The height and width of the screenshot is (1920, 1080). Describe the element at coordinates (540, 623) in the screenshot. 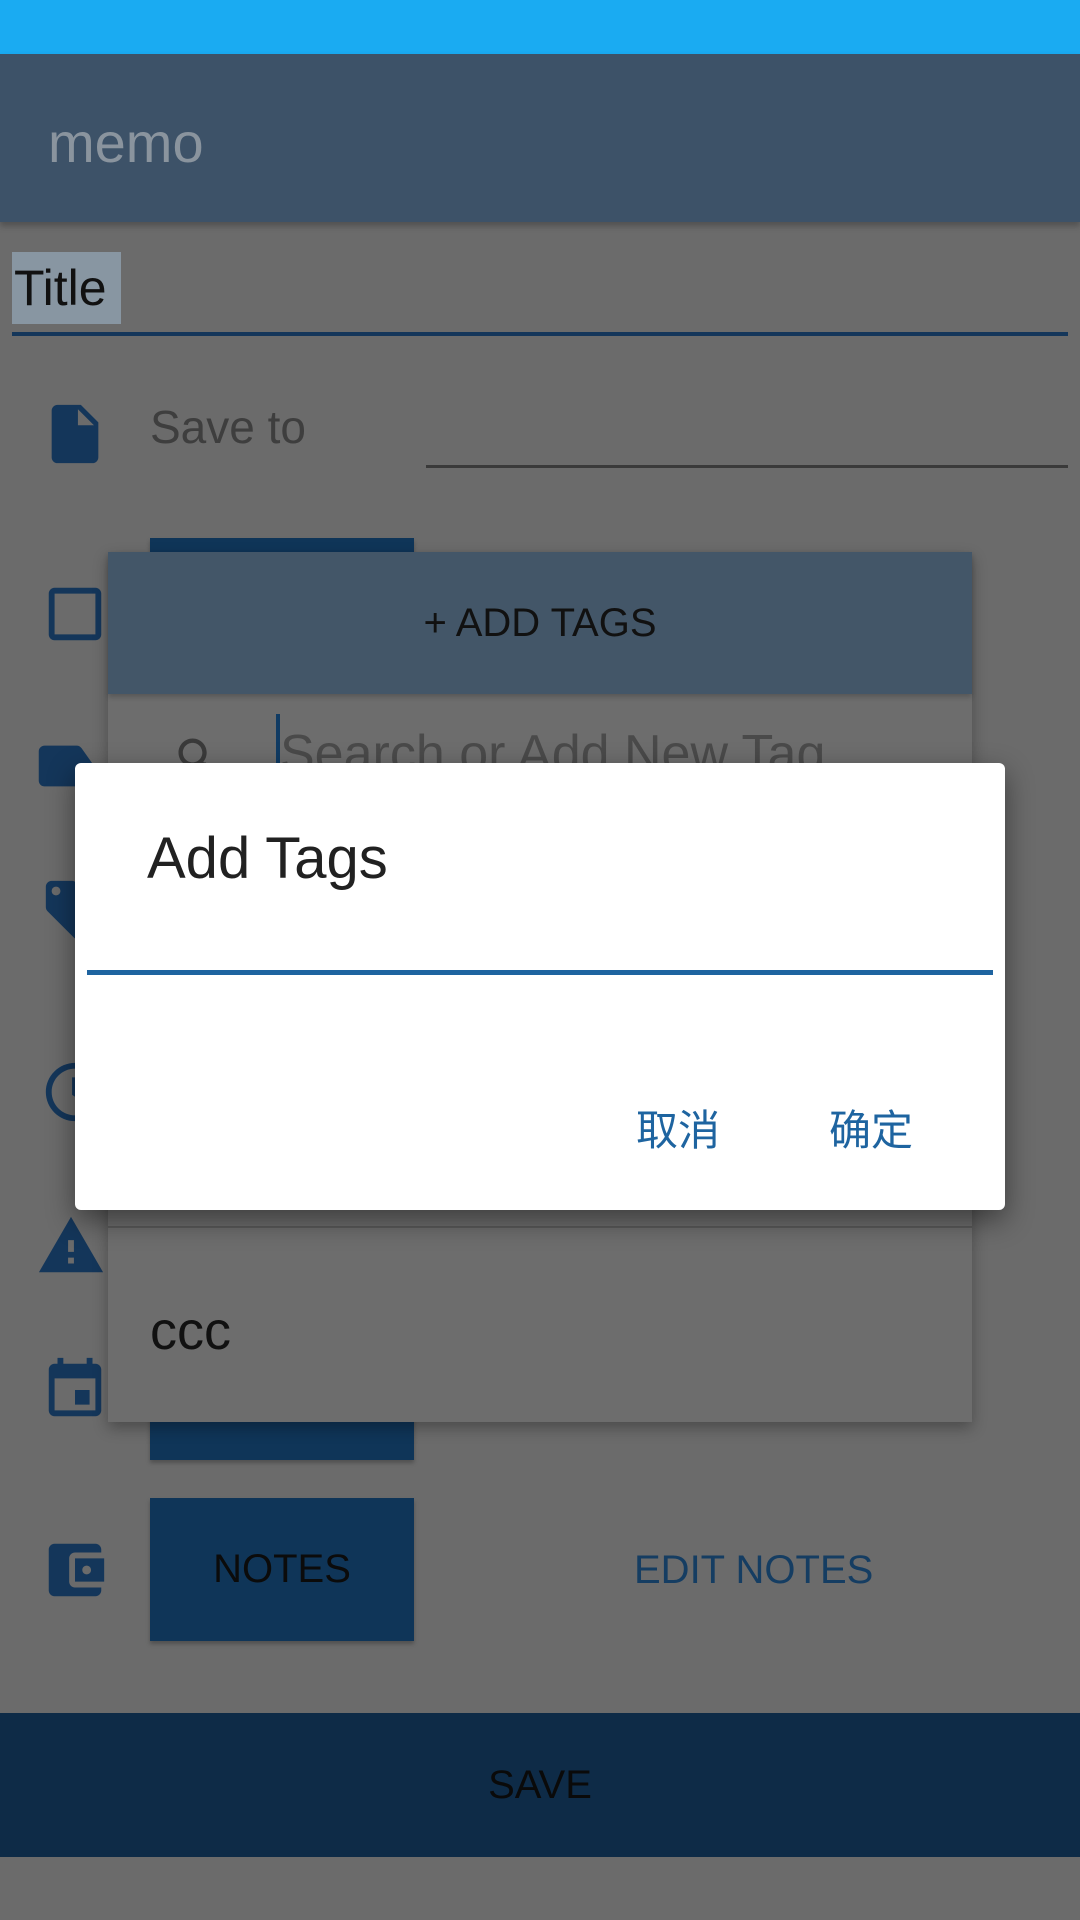

I see `add-tags-button: + ADD TAGS` at that location.